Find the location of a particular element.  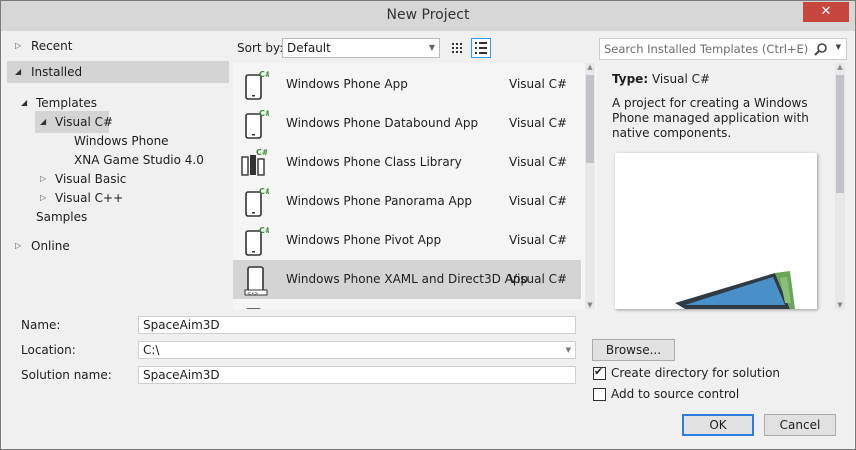

nav-installed: ◢ Installed is located at coordinates (118, 72).